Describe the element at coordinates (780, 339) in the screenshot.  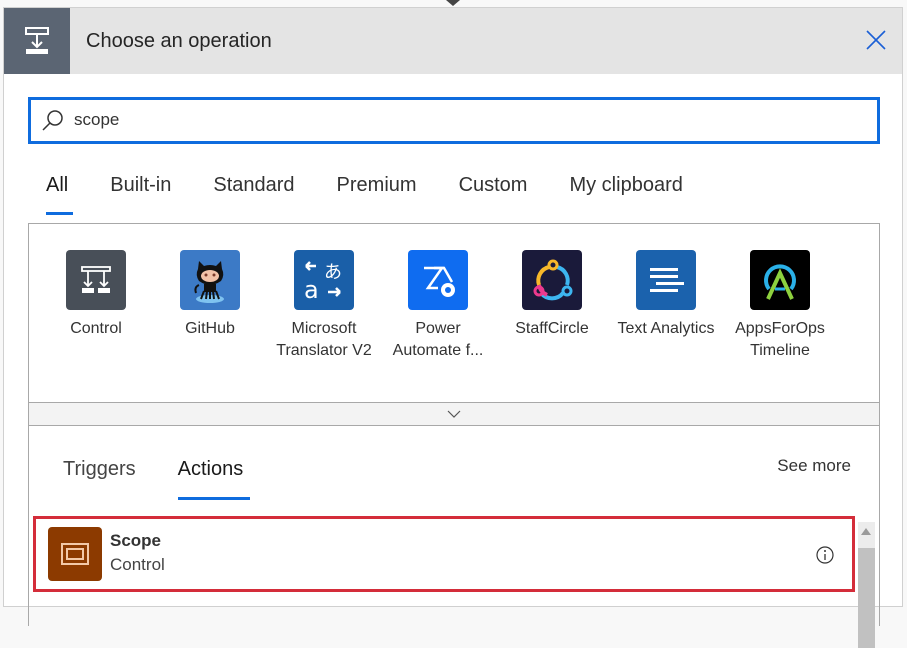
I see `connector-label: AppsForOps Timeline` at that location.